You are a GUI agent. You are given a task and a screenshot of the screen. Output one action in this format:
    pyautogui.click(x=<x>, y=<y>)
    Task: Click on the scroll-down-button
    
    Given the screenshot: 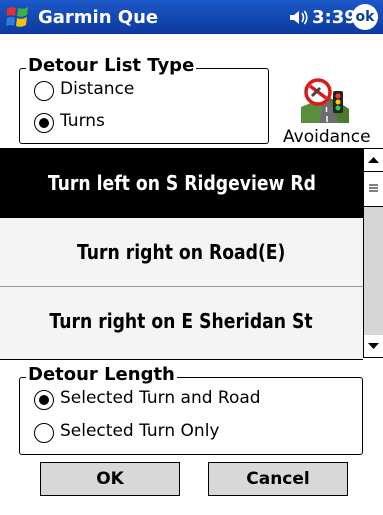 What is the action you would take?
    pyautogui.click(x=373, y=346)
    